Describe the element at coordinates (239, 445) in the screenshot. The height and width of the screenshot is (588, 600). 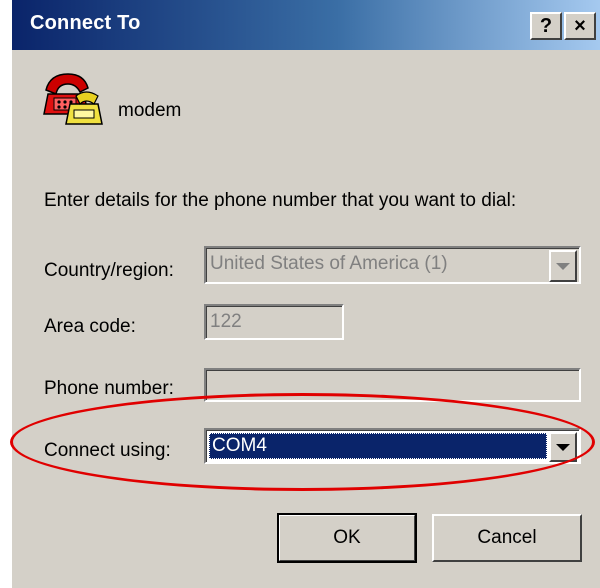
I see `connect-using-value: COM4` at that location.